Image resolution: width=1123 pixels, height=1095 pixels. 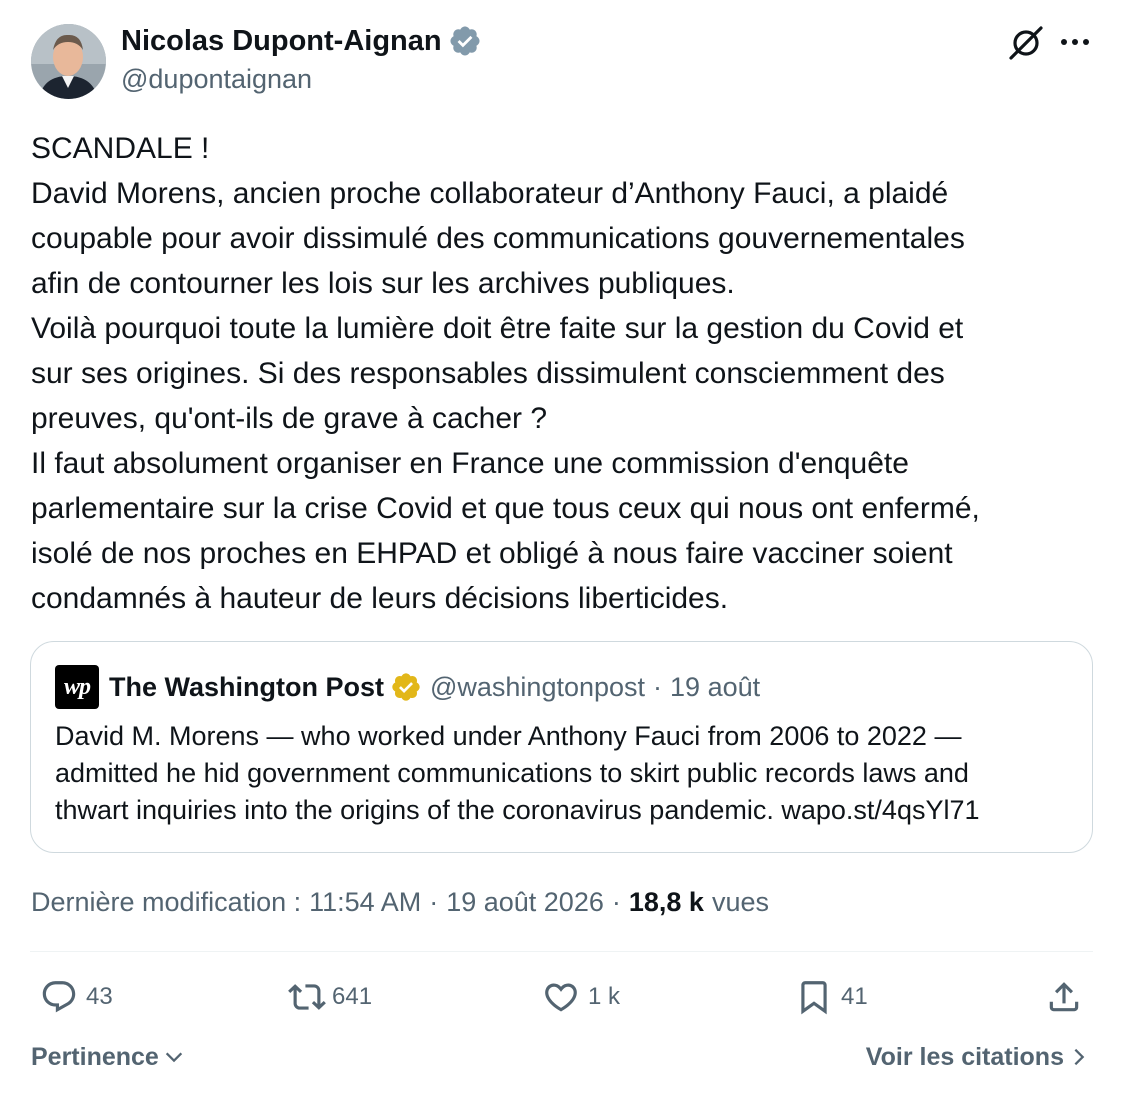 What do you see at coordinates (666, 901) in the screenshot?
I see `views-count: 18,8 k` at bounding box center [666, 901].